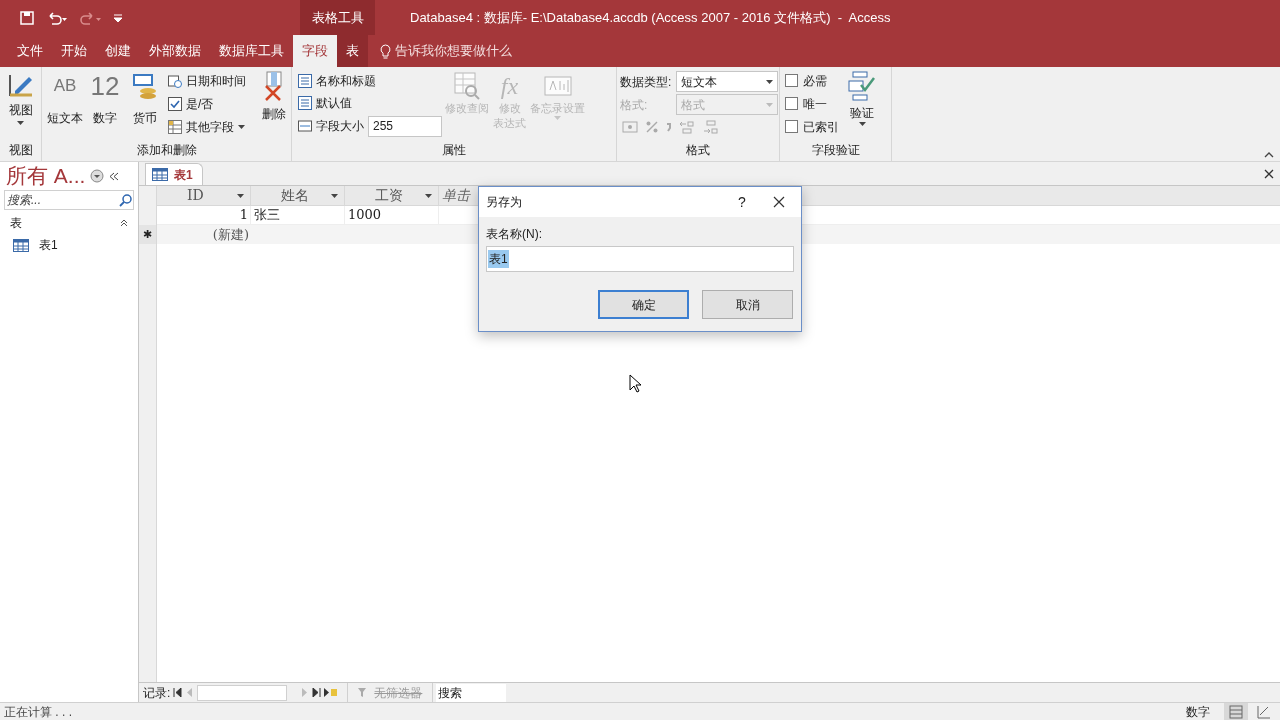 This screenshot has width=1280, height=720. Describe the element at coordinates (340, 126) in the screenshot. I see `field-size-label: 字段大小` at that location.